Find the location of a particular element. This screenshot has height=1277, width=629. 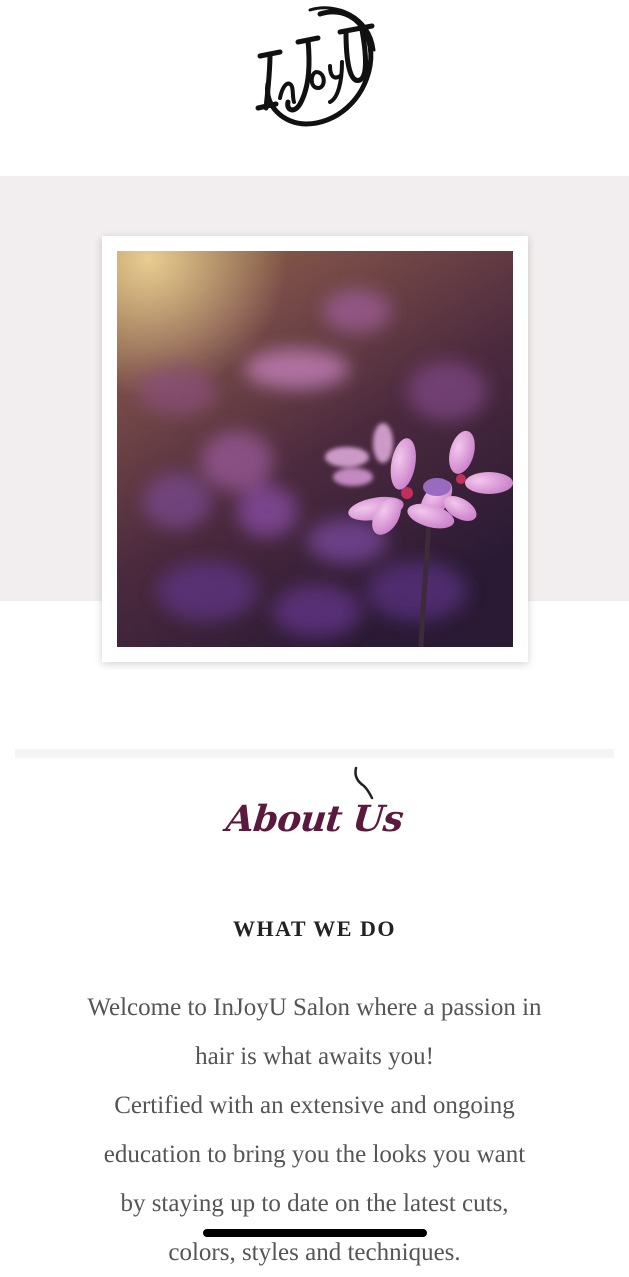

section-divider is located at coordinates (314, 753).